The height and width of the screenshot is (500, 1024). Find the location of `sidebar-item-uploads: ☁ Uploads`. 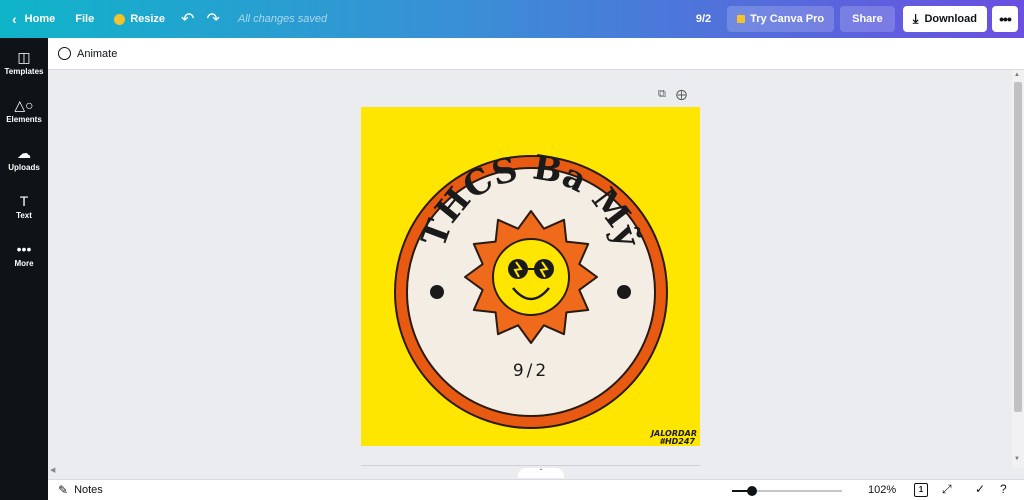

sidebar-item-uploads: ☁ Uploads is located at coordinates (24, 158).